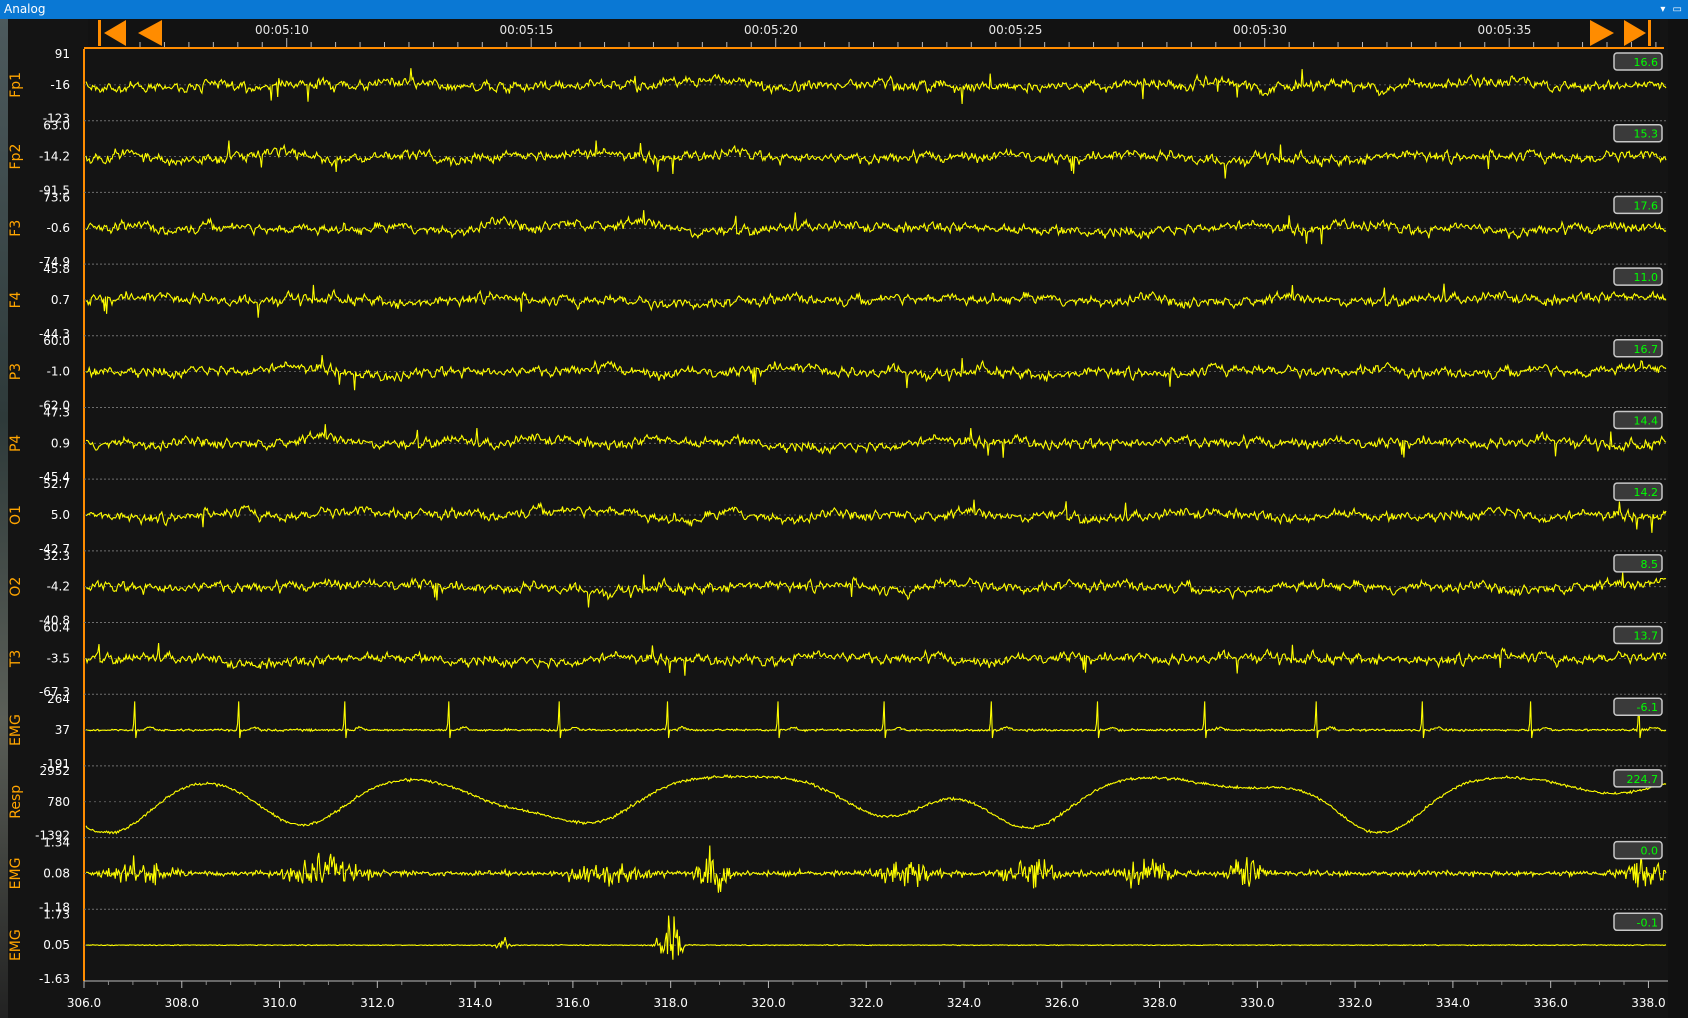  What do you see at coordinates (475, 1003) in the screenshot?
I see `x-tick-label: 314.0` at bounding box center [475, 1003].